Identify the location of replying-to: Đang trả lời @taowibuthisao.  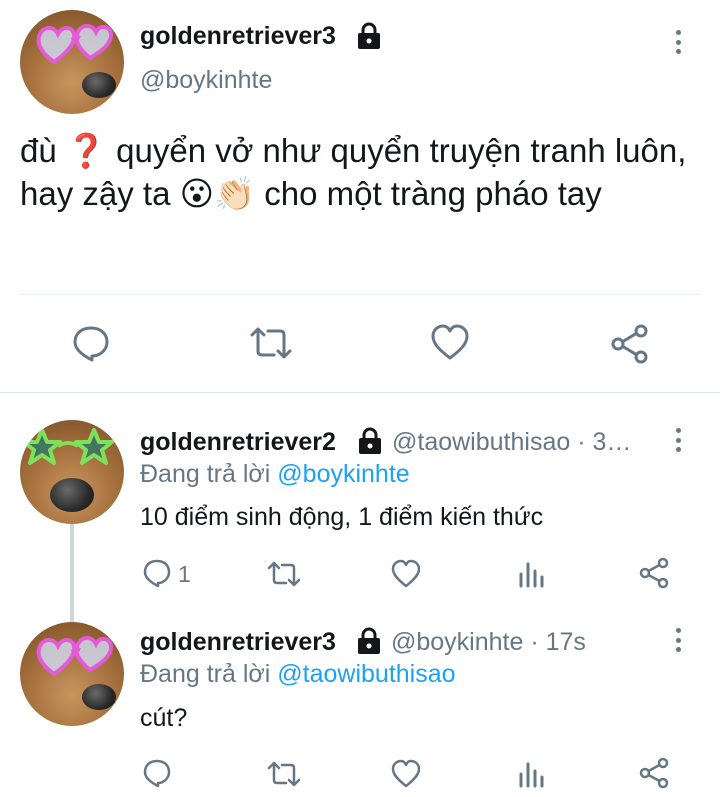
(298, 674).